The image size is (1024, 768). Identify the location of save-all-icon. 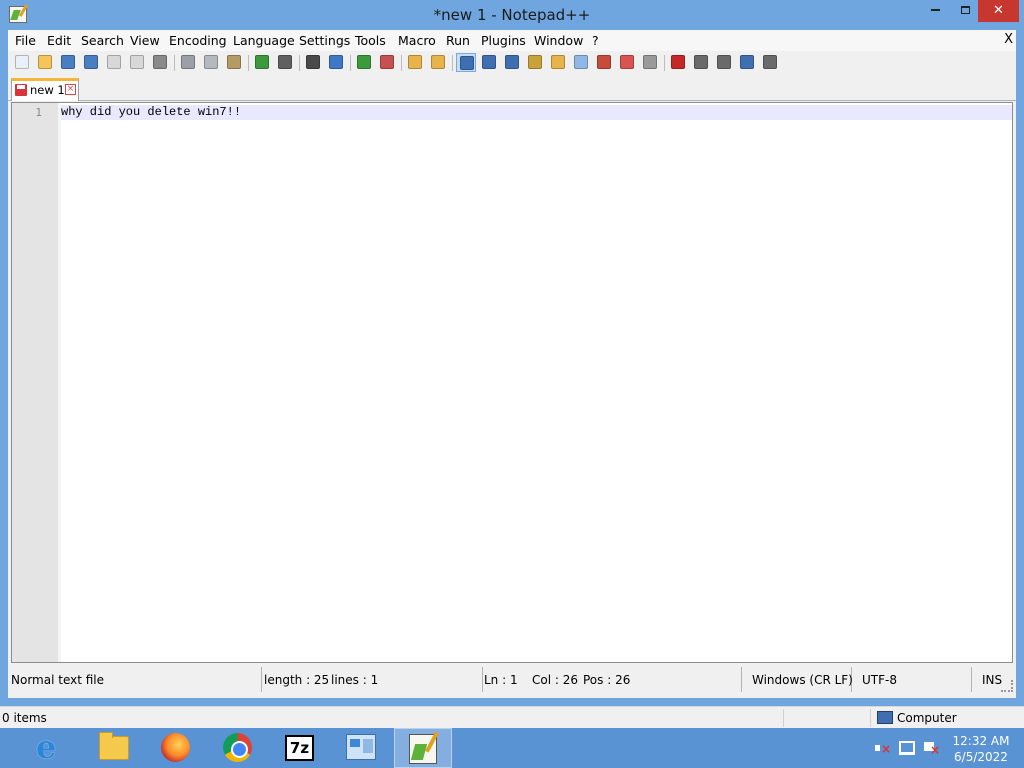
(91, 62).